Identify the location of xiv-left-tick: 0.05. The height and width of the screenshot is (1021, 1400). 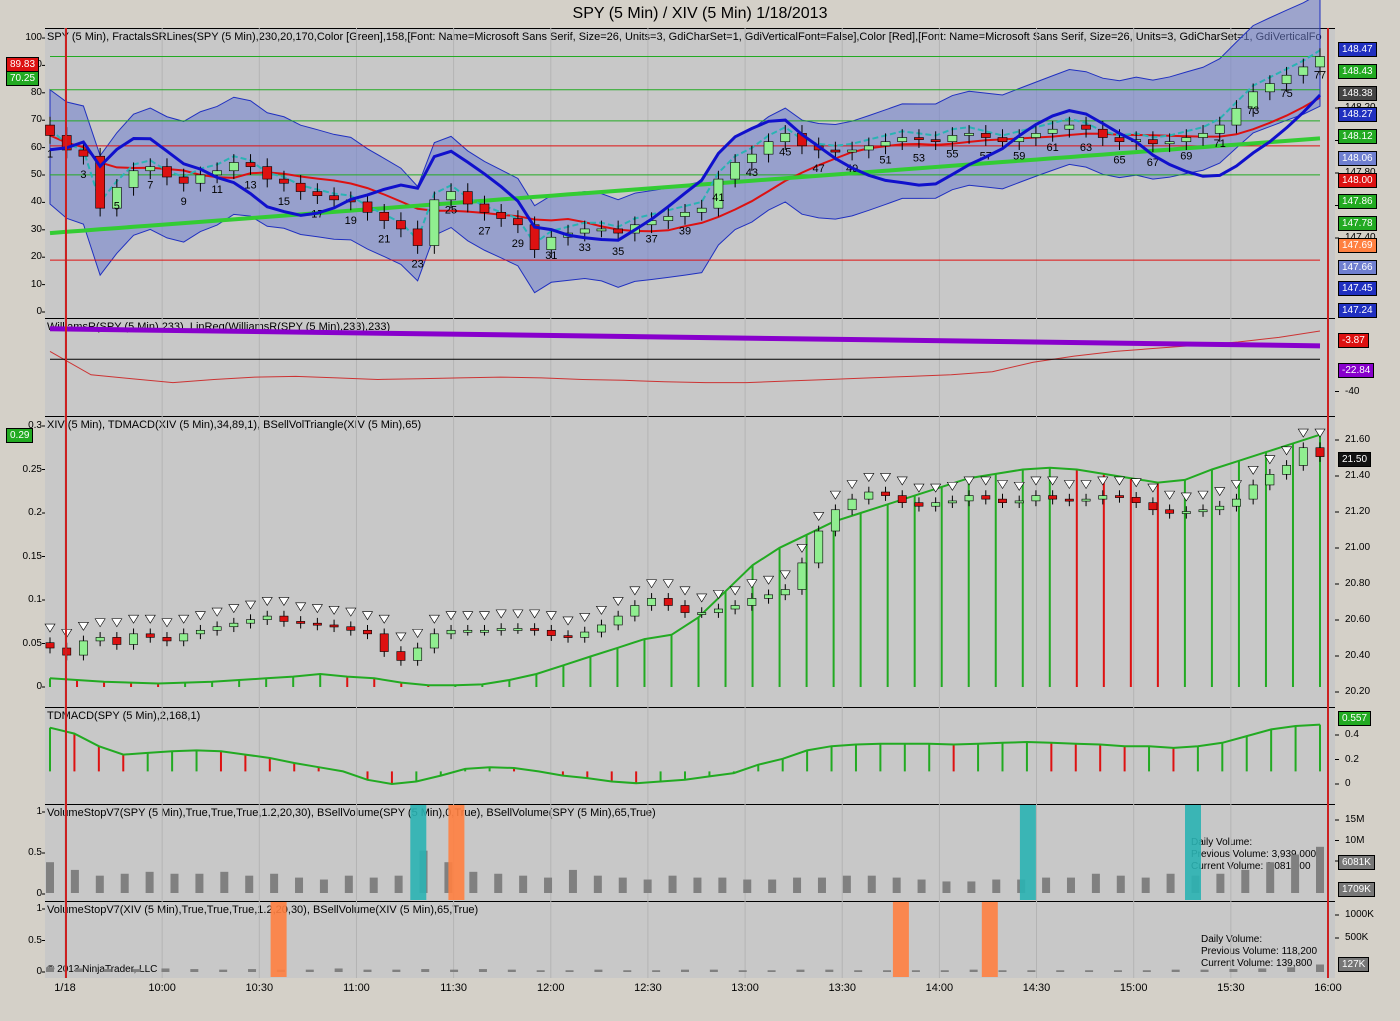
(32, 643).